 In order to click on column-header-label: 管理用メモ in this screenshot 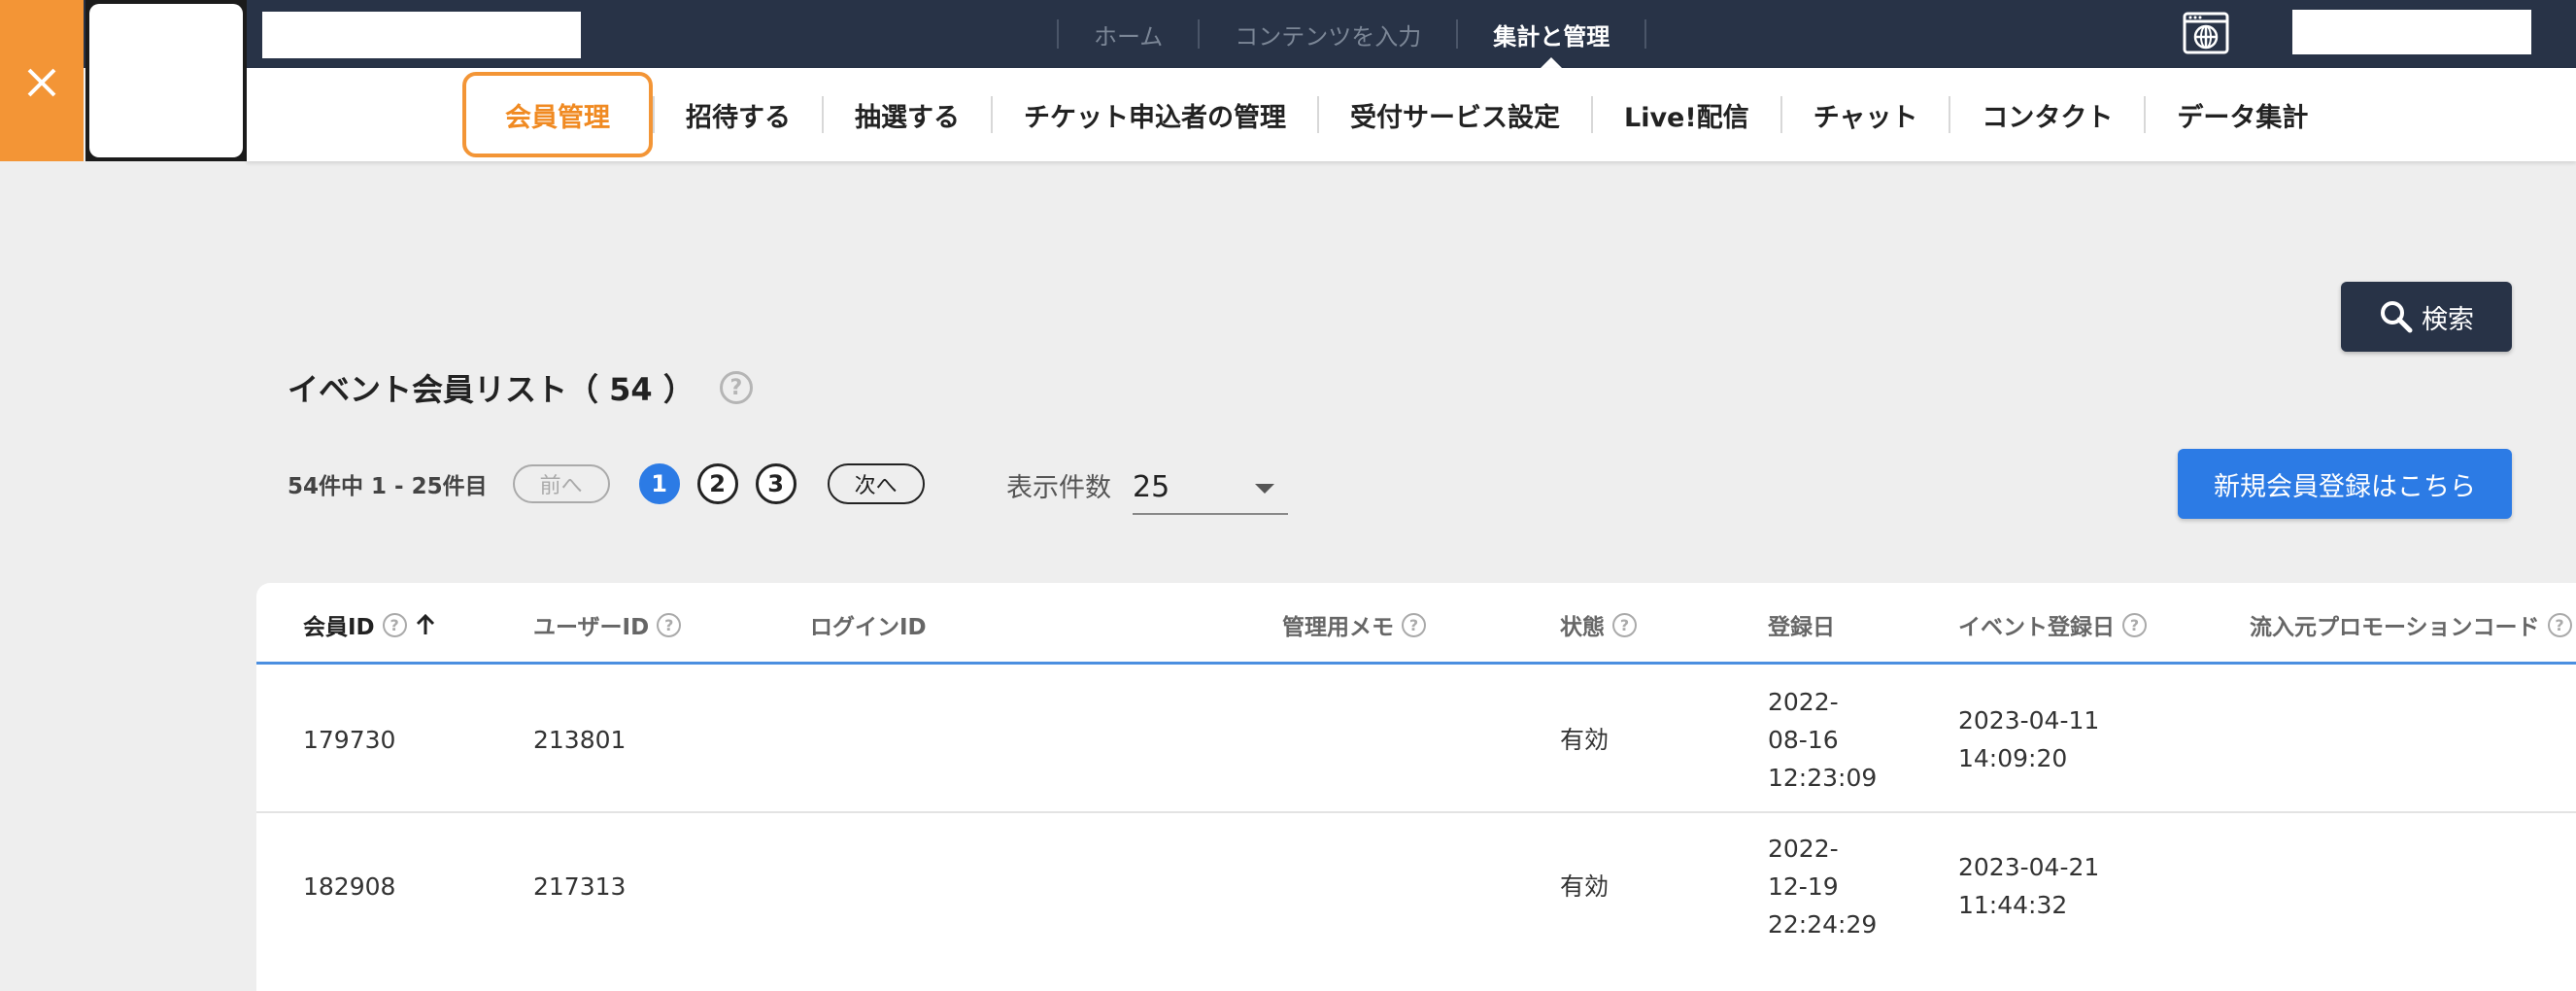, I will do `click(1338, 627)`.